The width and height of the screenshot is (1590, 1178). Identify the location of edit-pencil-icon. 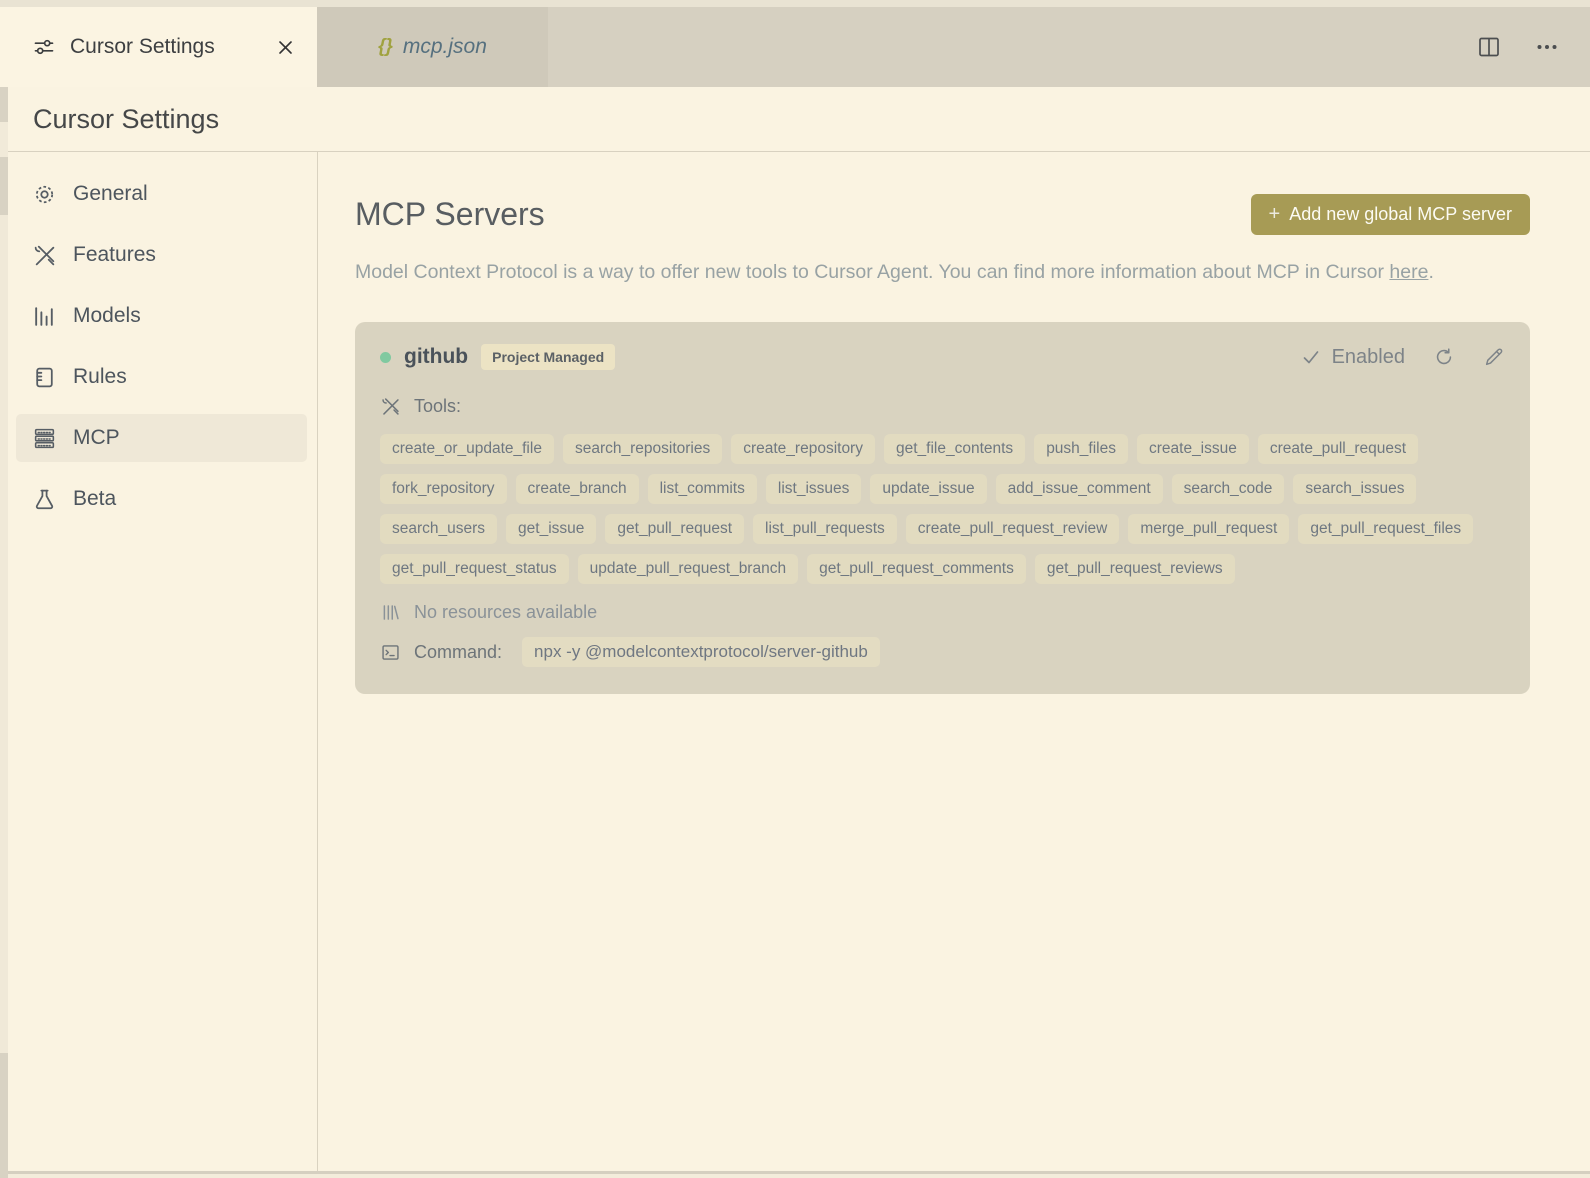
(1494, 357).